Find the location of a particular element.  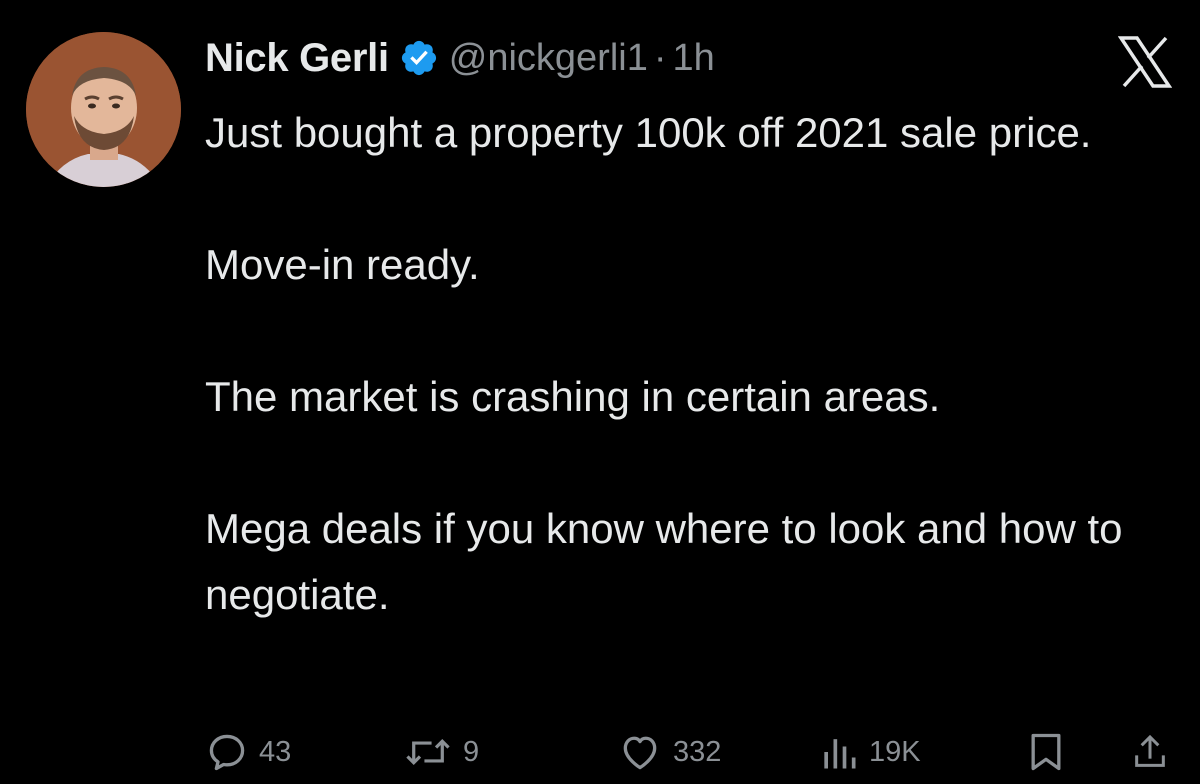

tweet-header: Nick Gerli @nickgerli1 · 1h is located at coordinates (460, 58).